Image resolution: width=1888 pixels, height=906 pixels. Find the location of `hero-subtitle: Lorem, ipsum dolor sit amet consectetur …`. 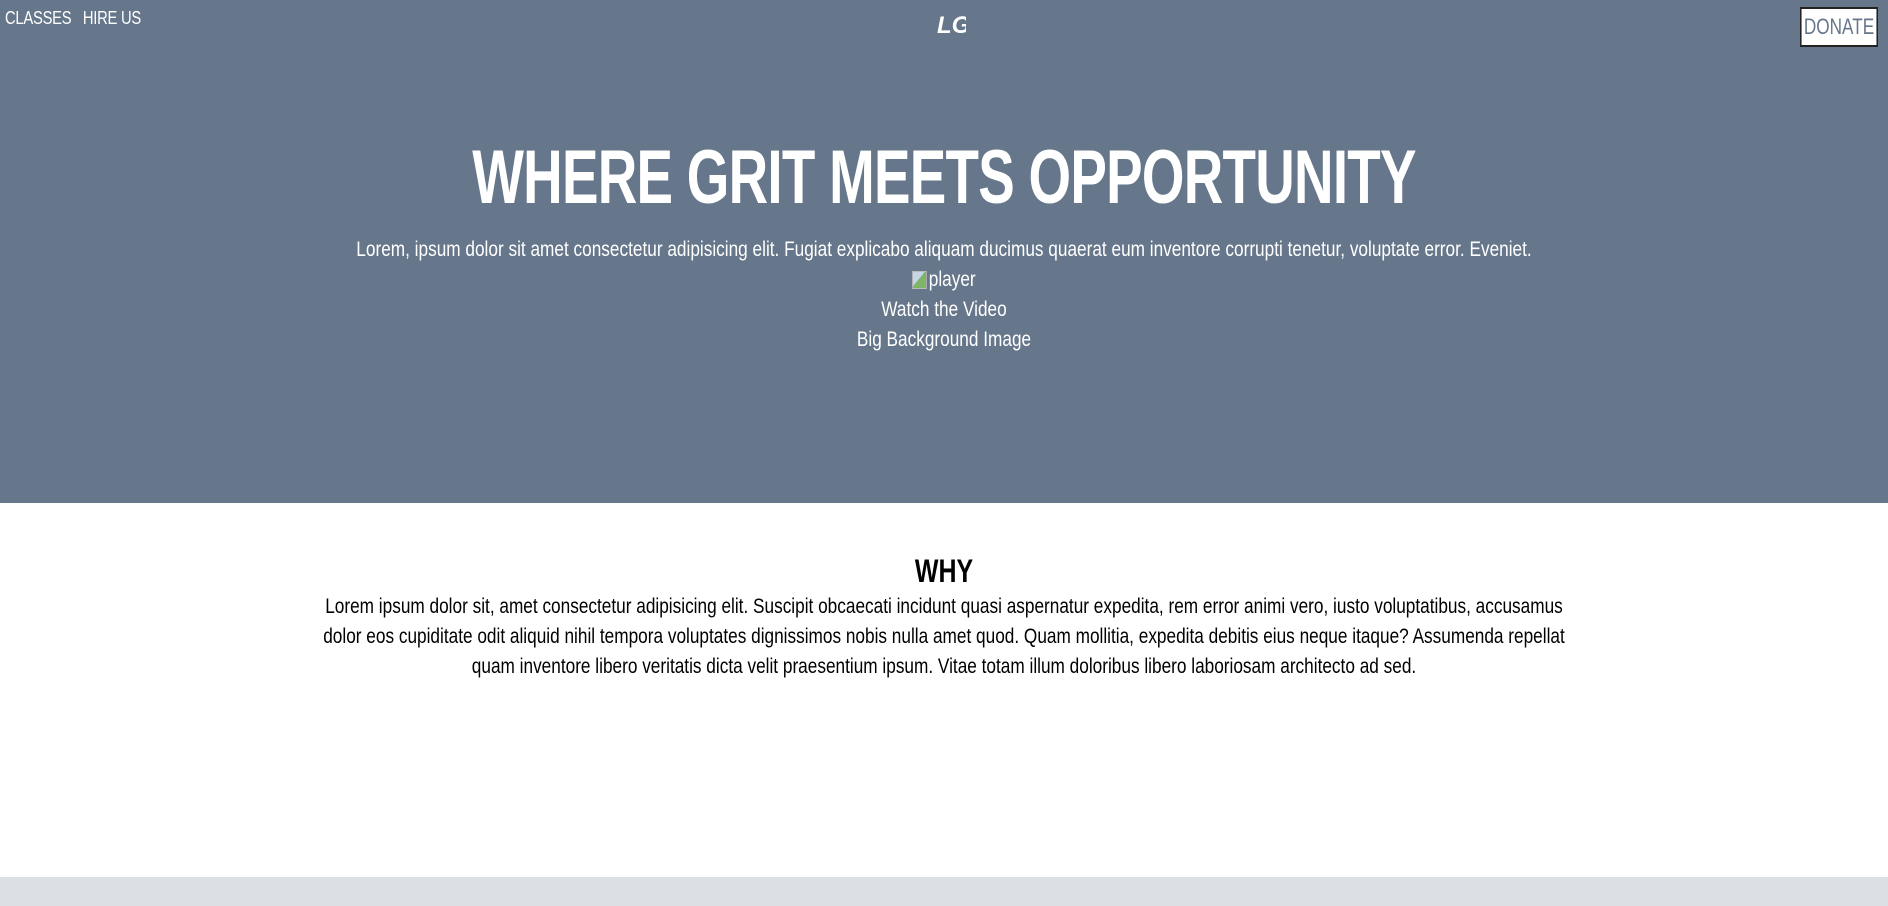

hero-subtitle: Lorem, ipsum dolor sit amet consectetur … is located at coordinates (944, 249).